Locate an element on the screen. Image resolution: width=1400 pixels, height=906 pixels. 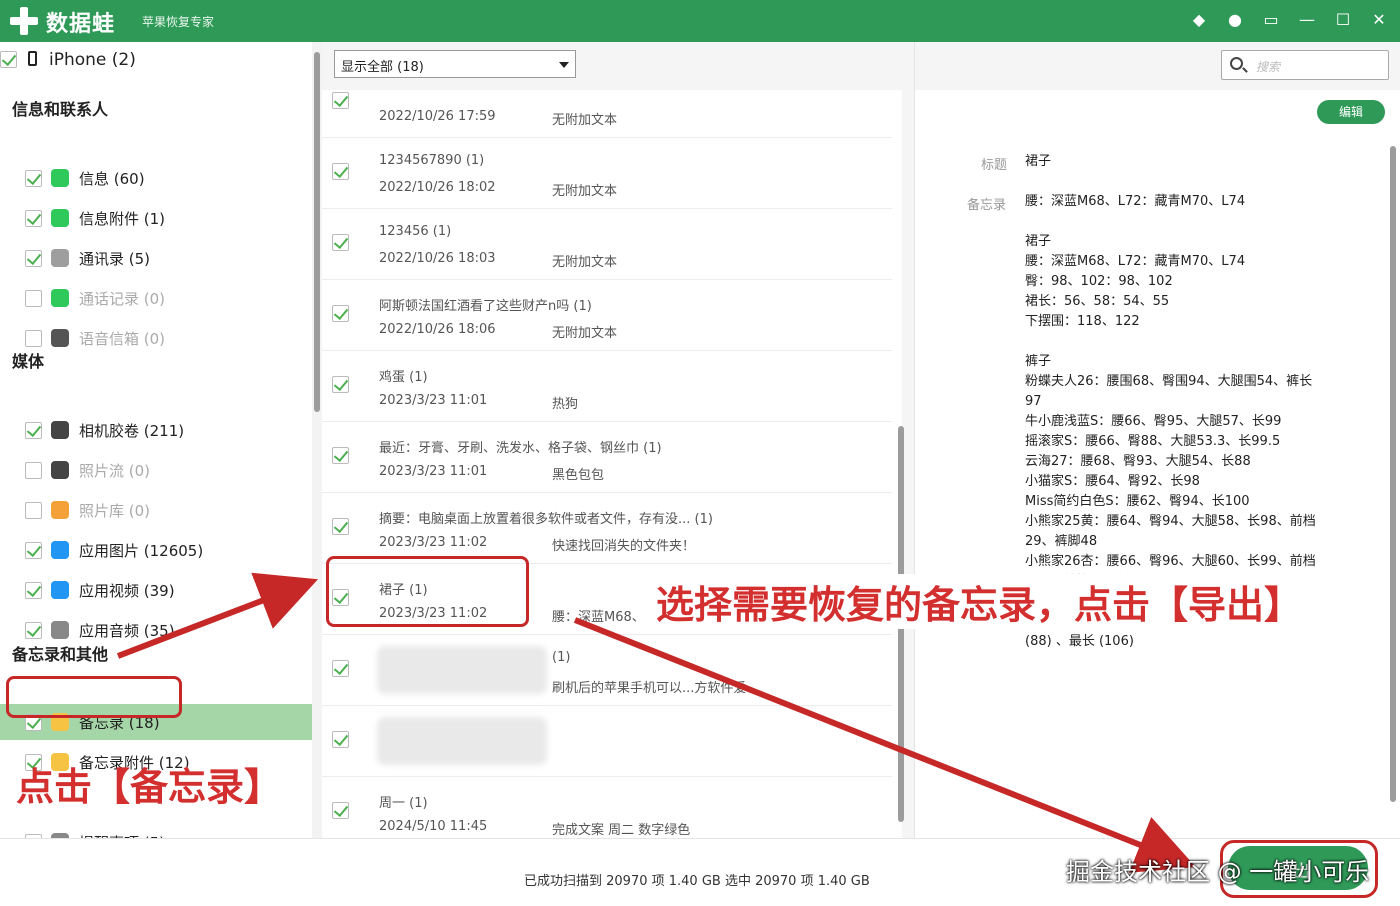
app-name: 数据蛙 is located at coordinates (81, 24).